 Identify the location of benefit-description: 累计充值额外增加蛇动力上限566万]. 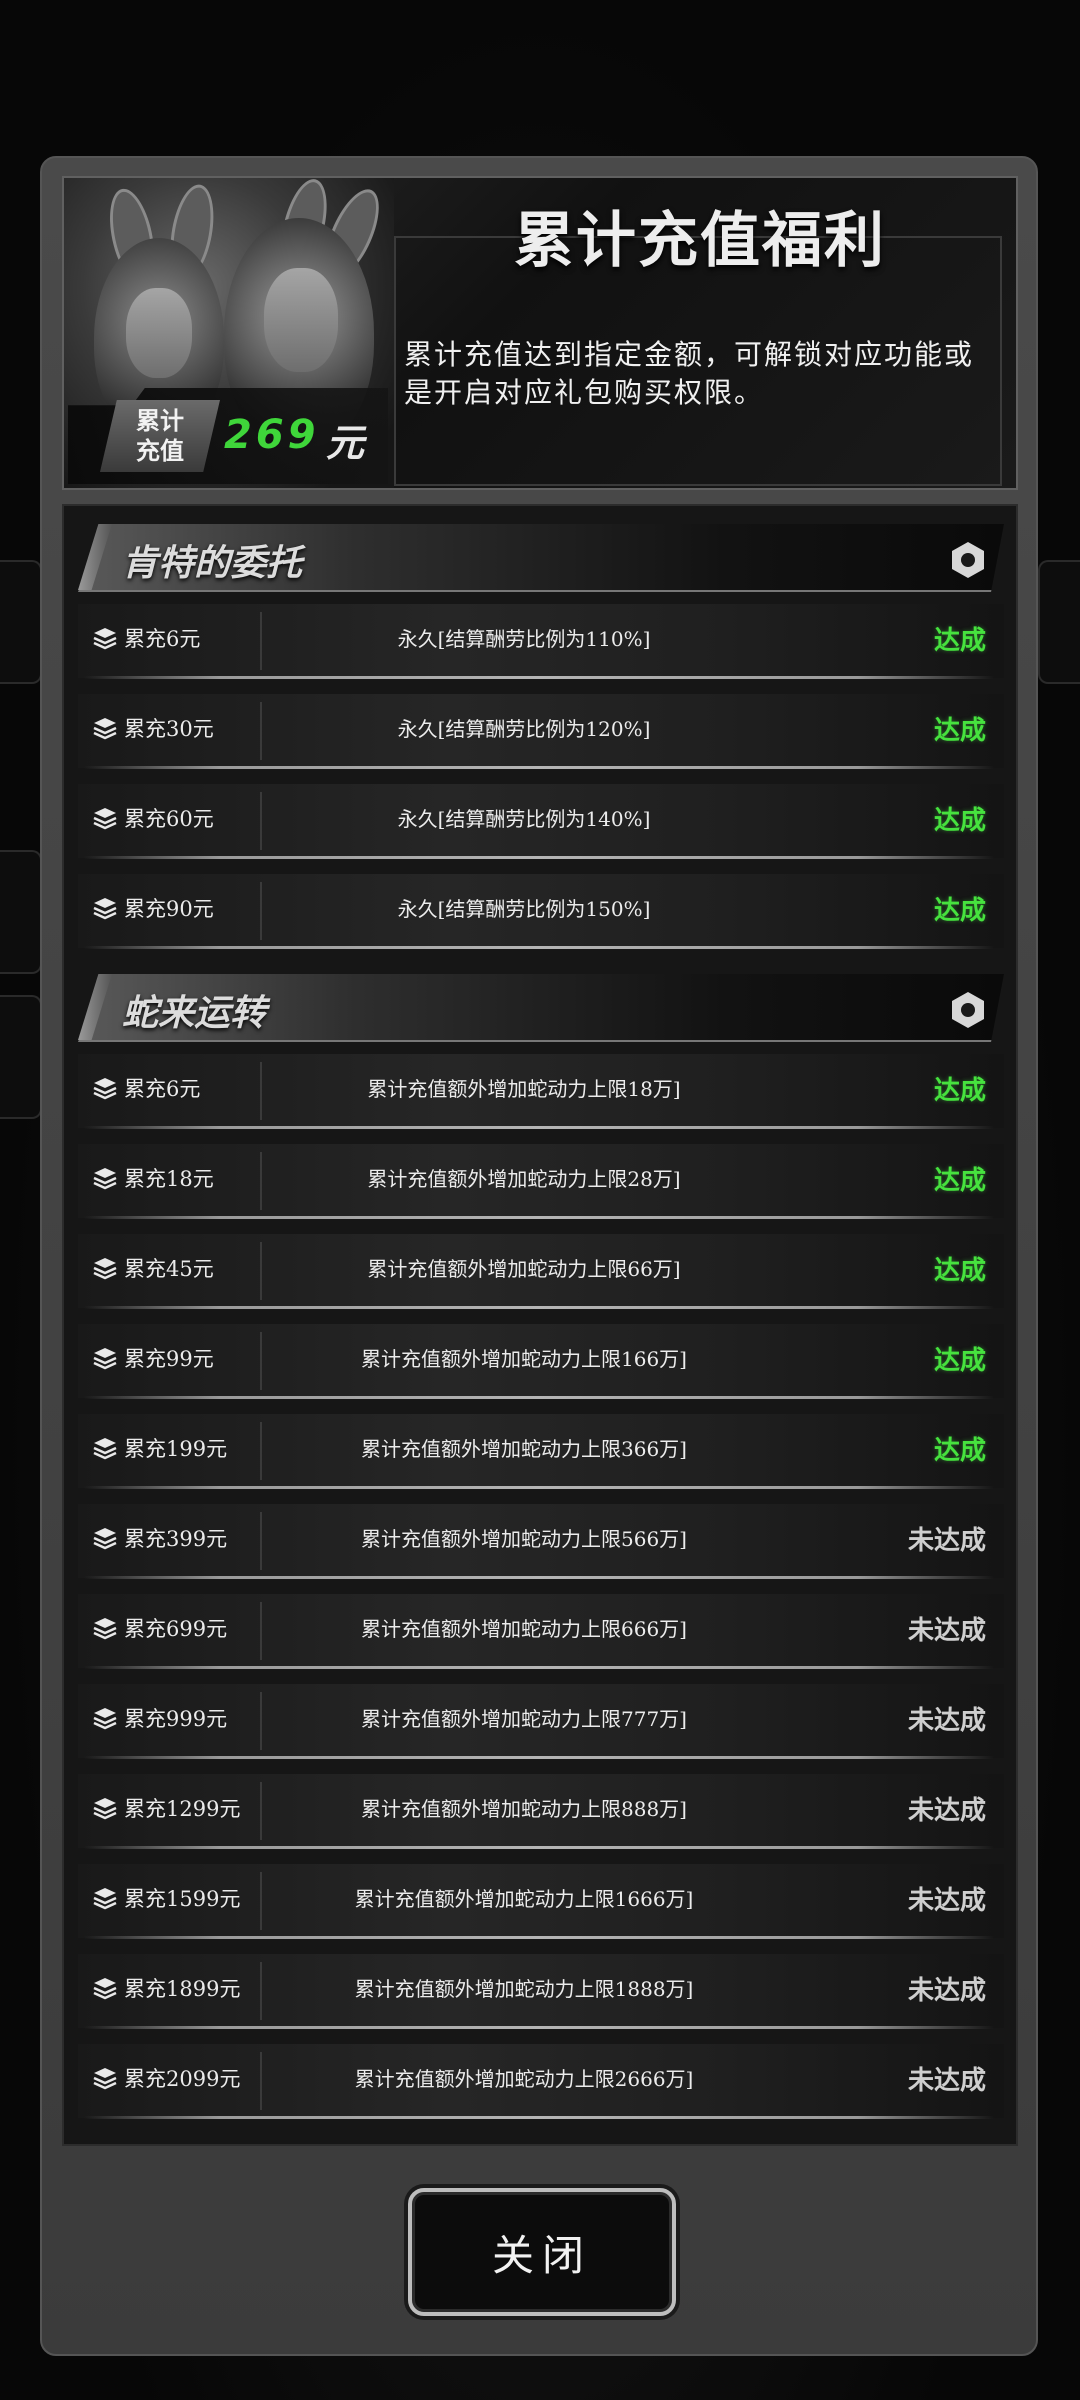
(524, 1539).